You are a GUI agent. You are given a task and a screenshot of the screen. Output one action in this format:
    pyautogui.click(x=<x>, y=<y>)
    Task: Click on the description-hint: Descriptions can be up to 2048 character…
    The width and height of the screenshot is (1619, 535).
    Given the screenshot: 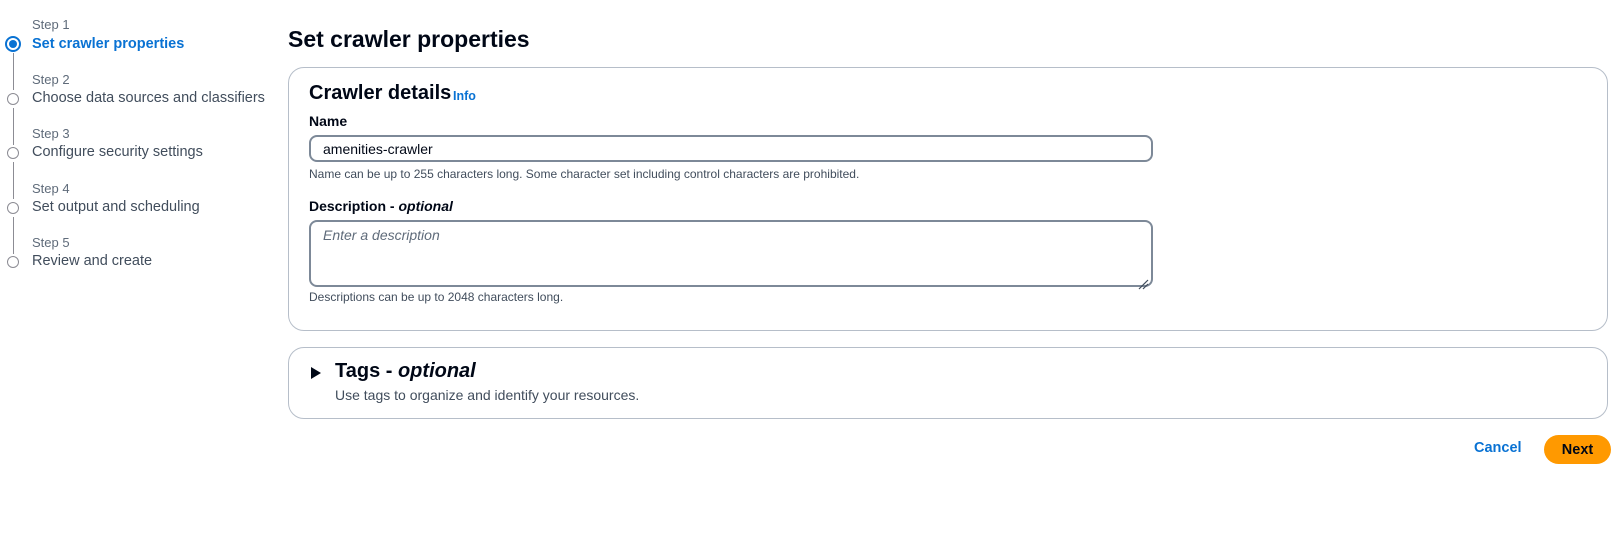 What is the action you would take?
    pyautogui.click(x=436, y=297)
    